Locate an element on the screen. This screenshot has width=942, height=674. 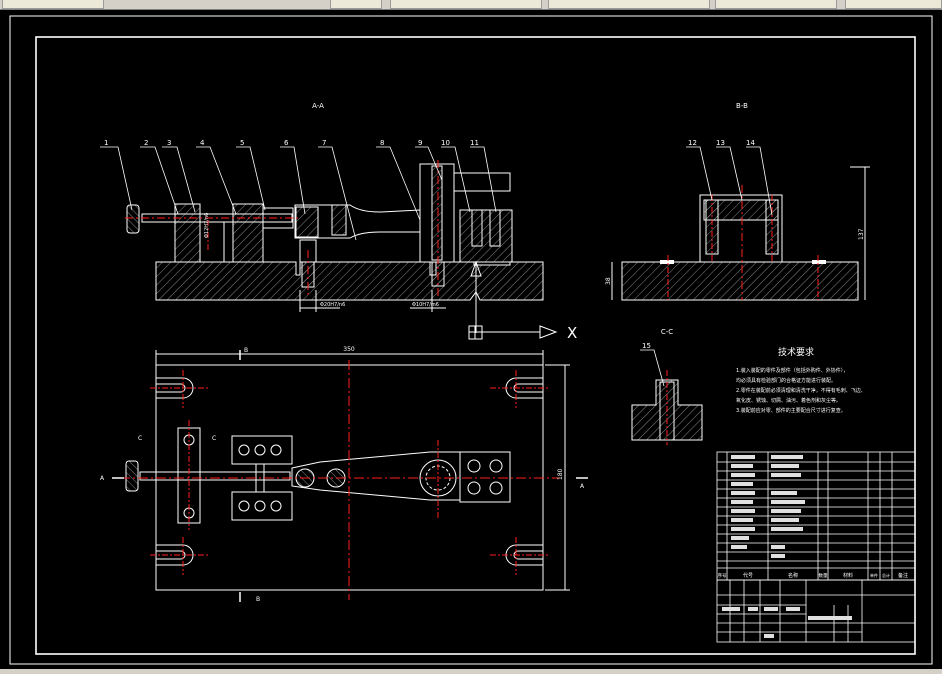
part-number-13: 13 is located at coordinates (720, 143).